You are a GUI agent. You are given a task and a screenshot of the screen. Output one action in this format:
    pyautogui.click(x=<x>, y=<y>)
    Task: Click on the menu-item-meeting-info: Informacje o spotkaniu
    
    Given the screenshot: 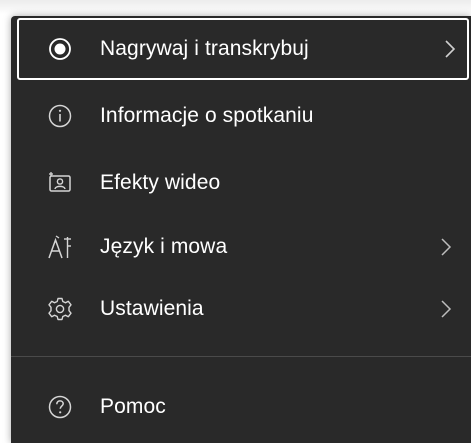 What is the action you would take?
    pyautogui.click(x=241, y=116)
    